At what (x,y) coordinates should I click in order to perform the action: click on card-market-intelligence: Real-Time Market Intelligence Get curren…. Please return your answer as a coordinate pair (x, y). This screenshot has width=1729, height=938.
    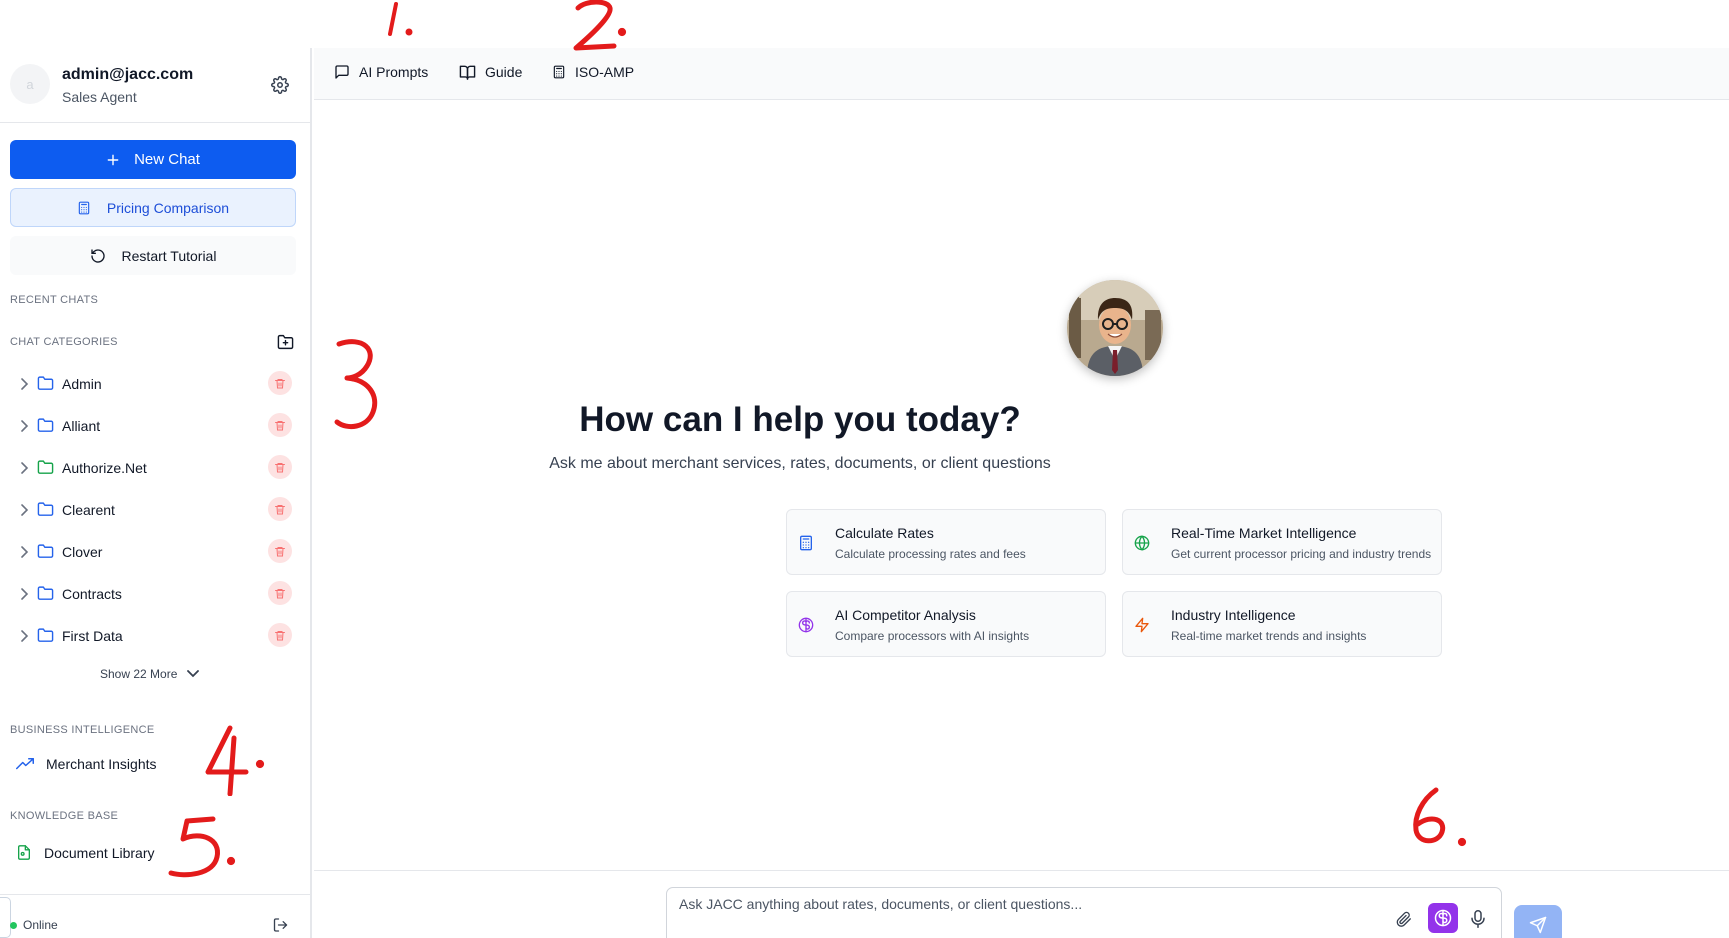
    Looking at the image, I should click on (1282, 542).